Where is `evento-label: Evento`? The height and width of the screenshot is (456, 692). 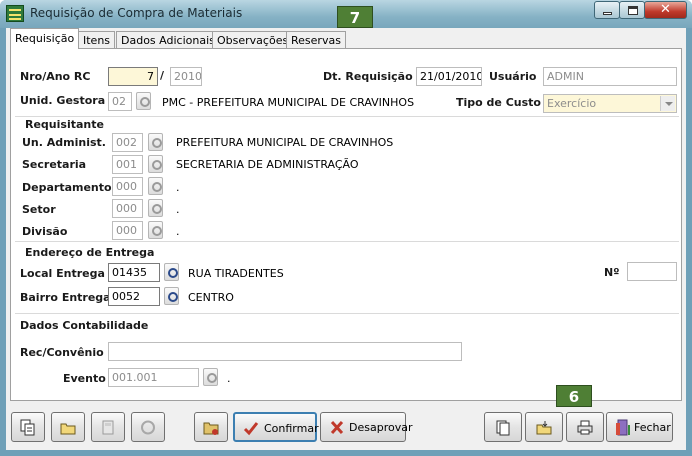
evento-label: Evento is located at coordinates (84, 378).